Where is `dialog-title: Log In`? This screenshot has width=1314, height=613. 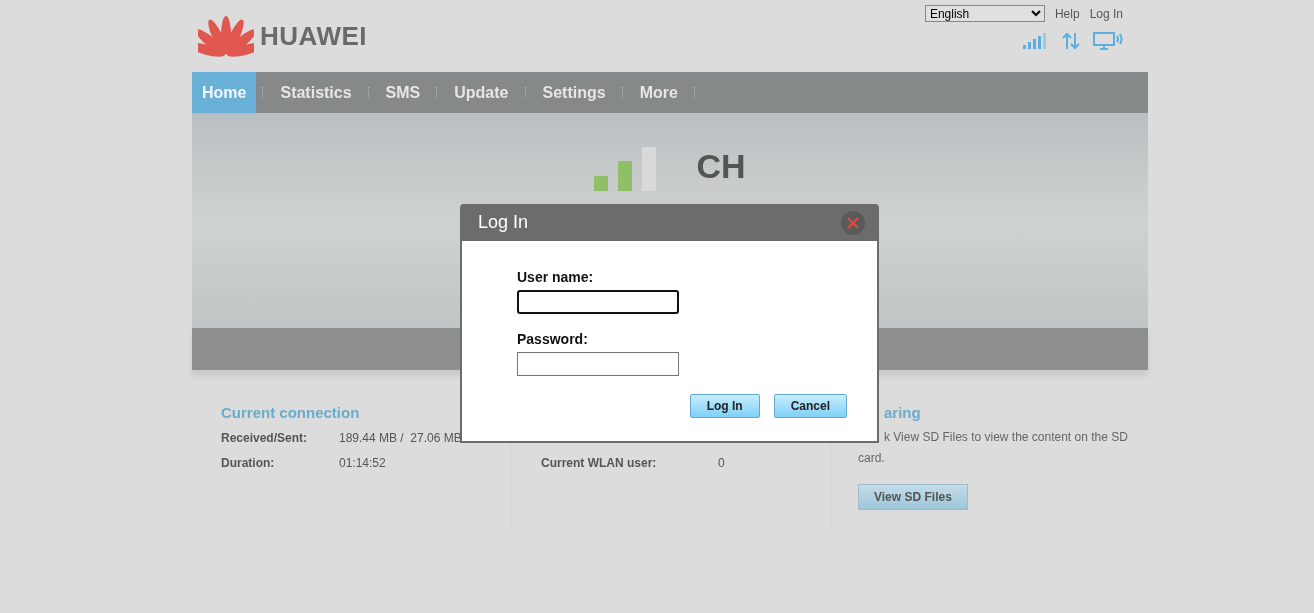
dialog-title: Log In is located at coordinates (503, 222).